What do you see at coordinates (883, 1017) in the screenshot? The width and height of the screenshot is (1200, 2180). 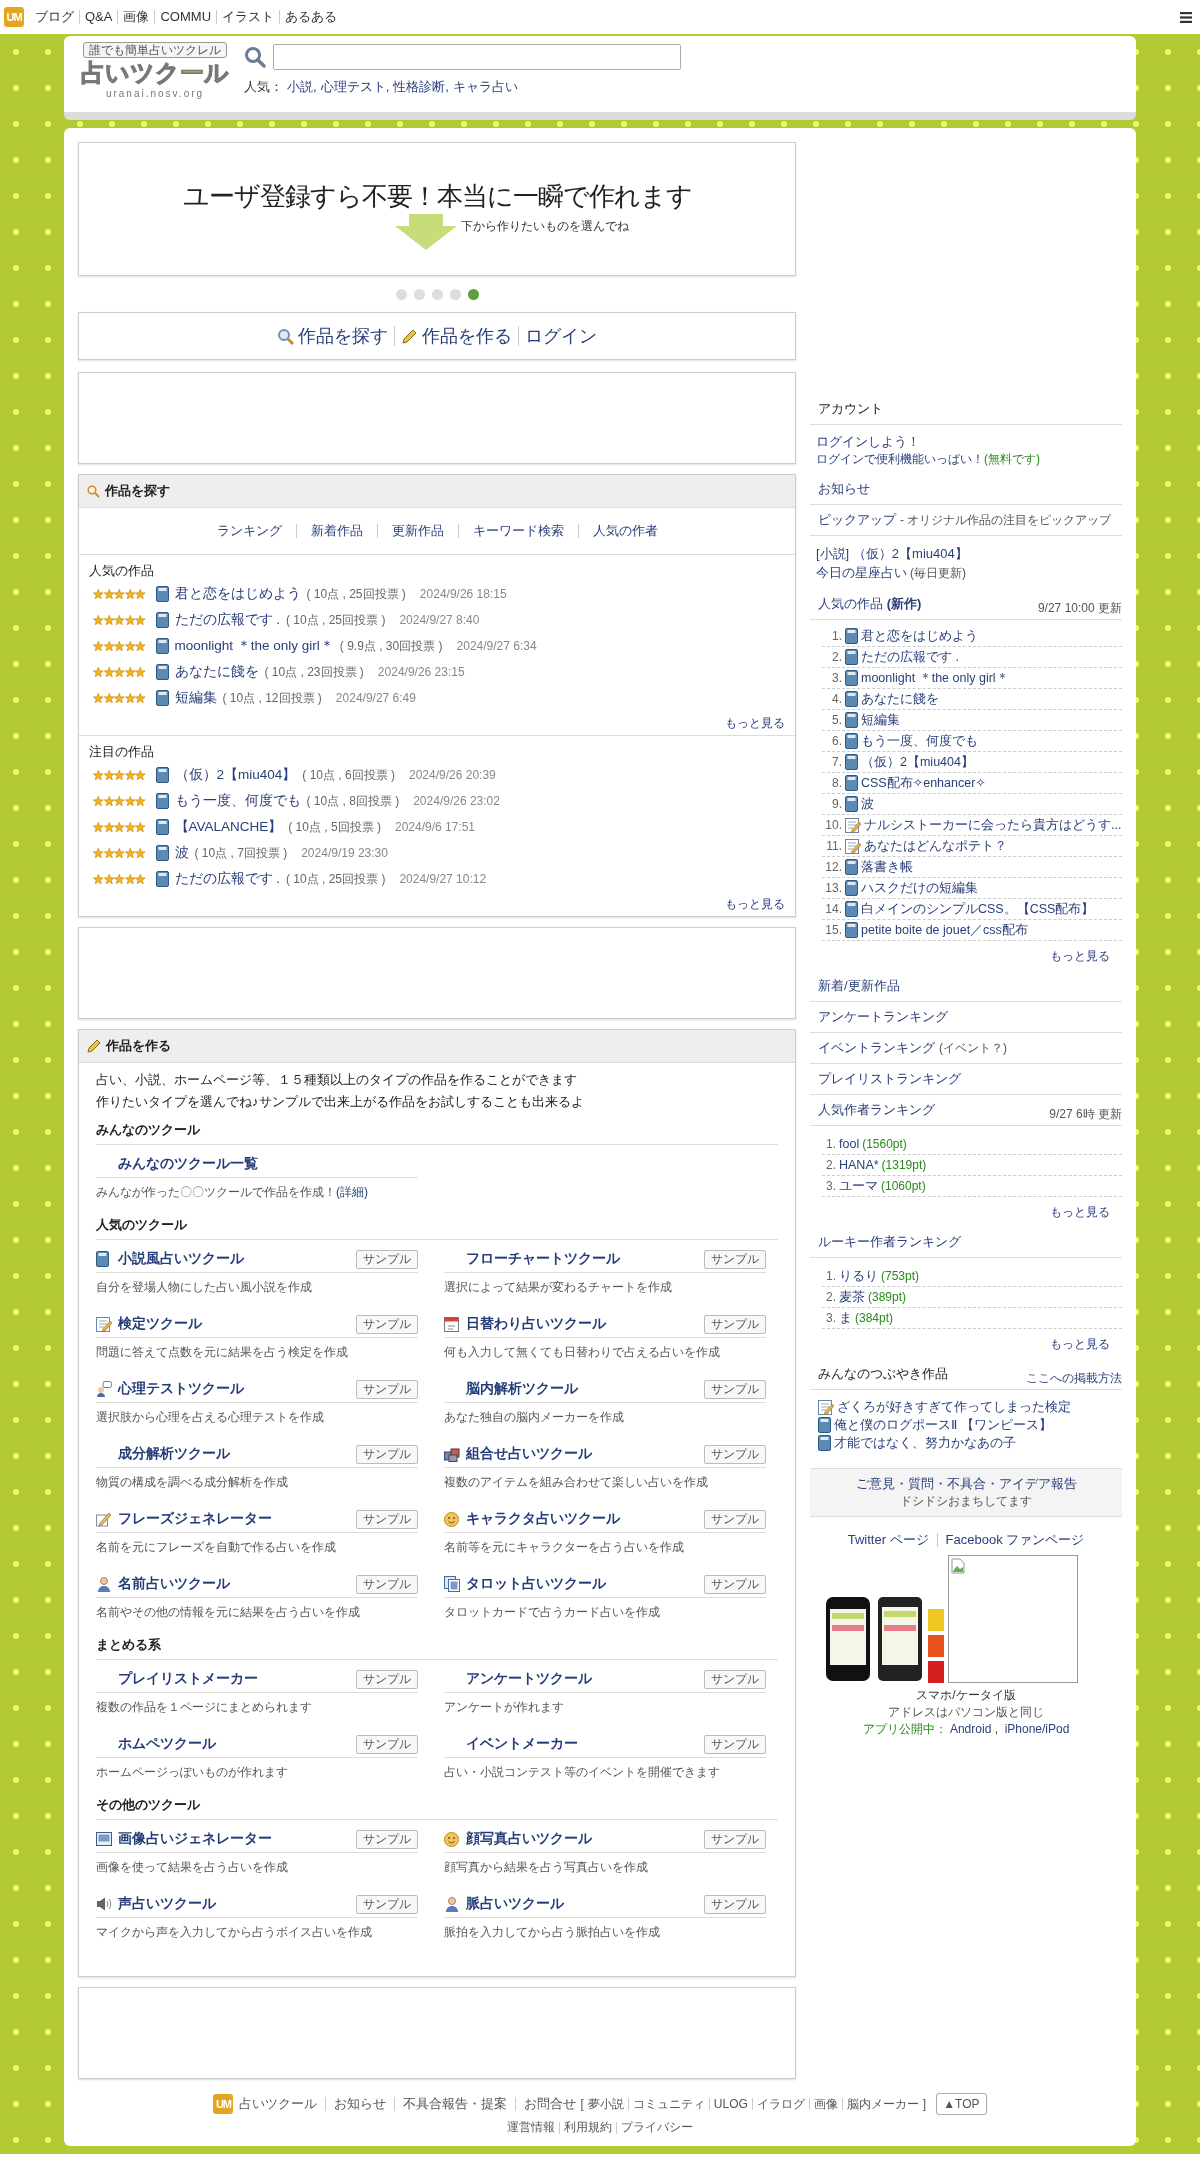 I see `ranking-link: アンケートランキング` at bounding box center [883, 1017].